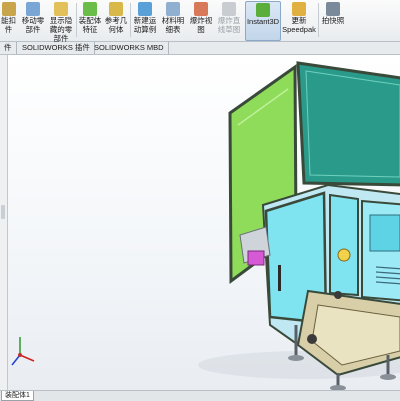 Image resolution: width=400 pixels, height=401 pixels. What do you see at coordinates (145, 9) in the screenshot?
I see `motion-study-icon` at bounding box center [145, 9].